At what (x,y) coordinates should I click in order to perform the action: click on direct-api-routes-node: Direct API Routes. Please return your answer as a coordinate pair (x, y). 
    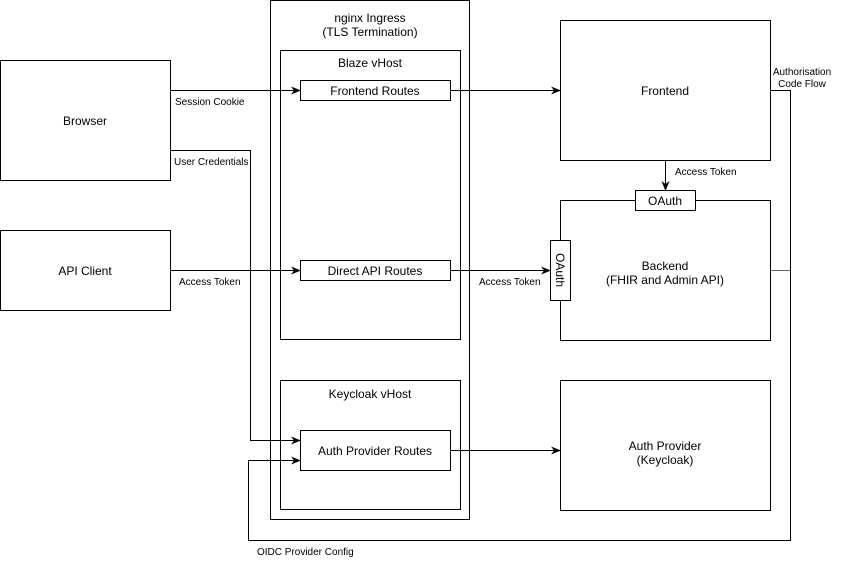
    Looking at the image, I should click on (375, 270).